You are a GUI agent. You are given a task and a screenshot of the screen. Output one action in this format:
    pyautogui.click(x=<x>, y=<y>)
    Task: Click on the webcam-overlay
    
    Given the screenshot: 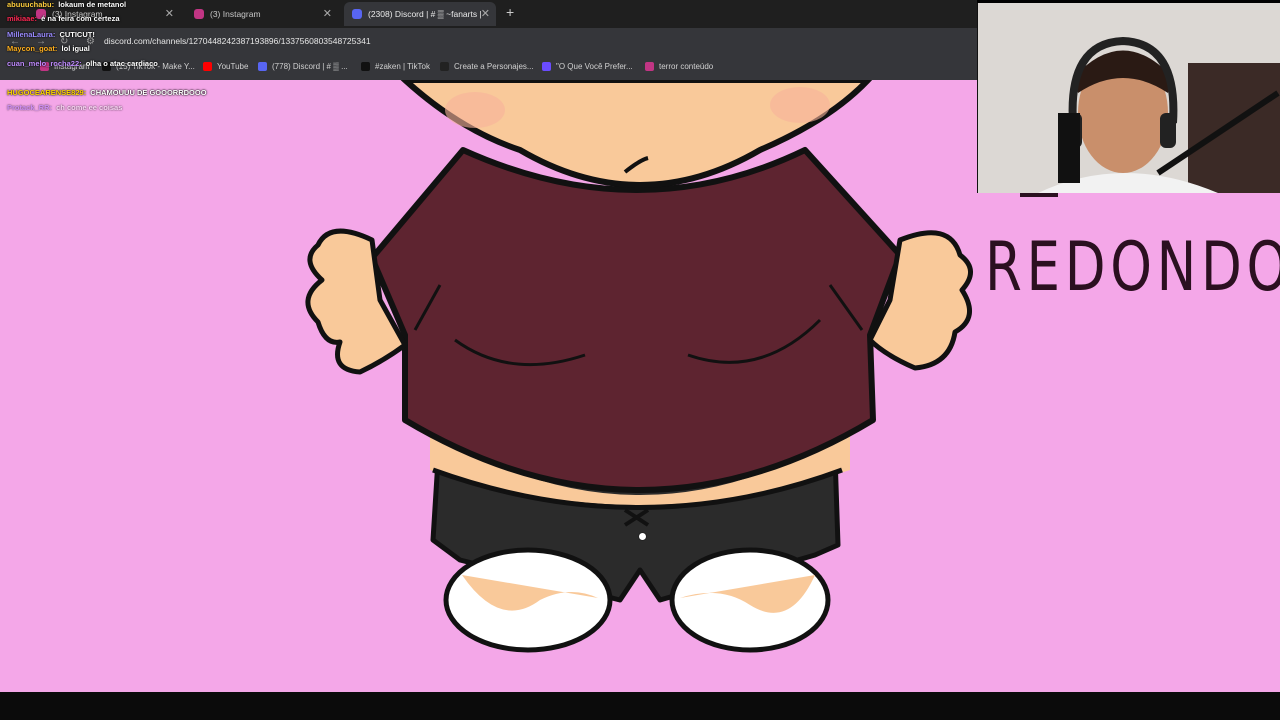 What is the action you would take?
    pyautogui.click(x=1128, y=98)
    